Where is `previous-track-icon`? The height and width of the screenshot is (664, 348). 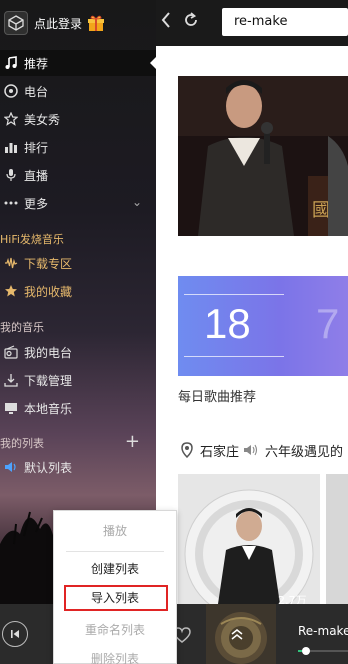
previous-track-icon is located at coordinates (15, 634).